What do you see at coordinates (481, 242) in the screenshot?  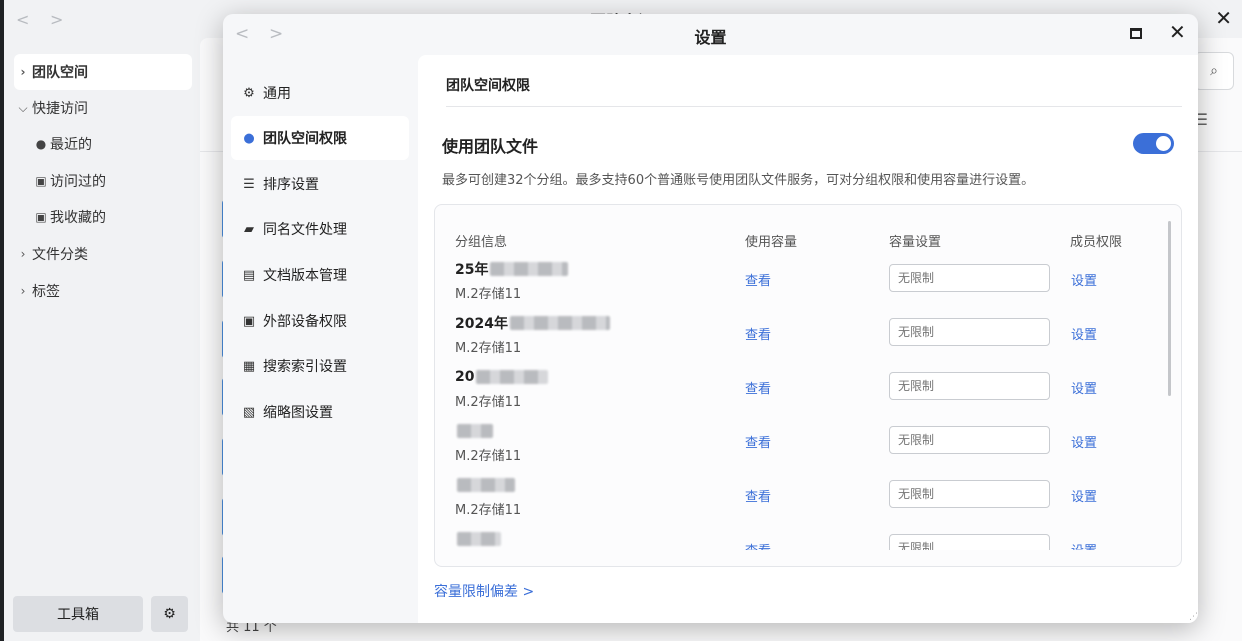 I see `column-header-group-info: 分组信息` at bounding box center [481, 242].